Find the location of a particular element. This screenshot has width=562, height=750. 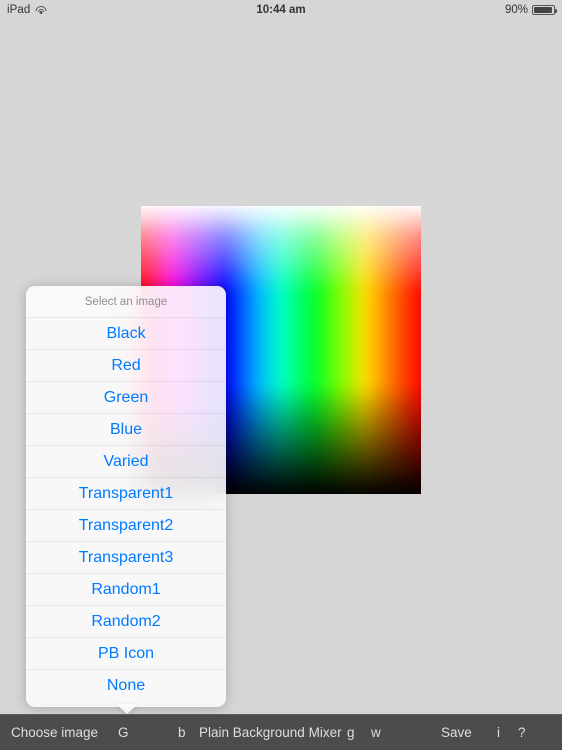

clock-label: 10:44 am is located at coordinates (281, 10).